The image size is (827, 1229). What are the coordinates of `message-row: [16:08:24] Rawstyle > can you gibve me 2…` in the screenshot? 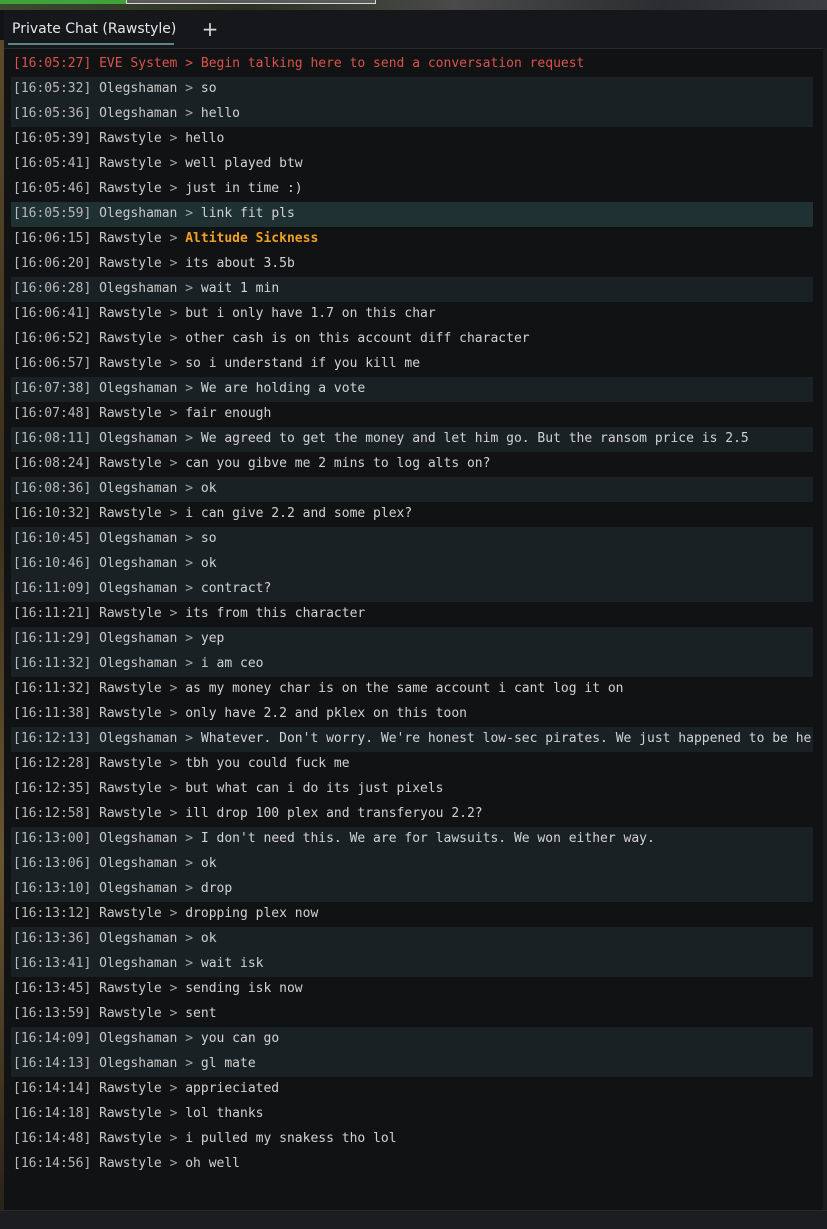 It's located at (412, 464).